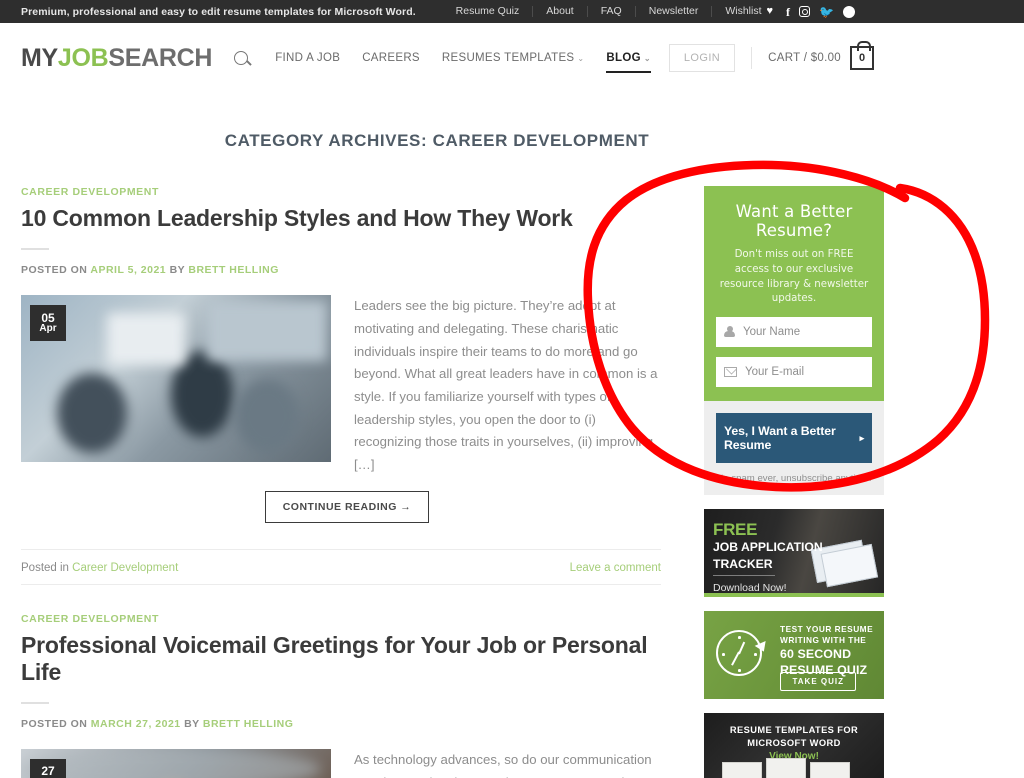 The image size is (1024, 778). What do you see at coordinates (794, 221) in the screenshot?
I see `optin-heading: Want a Better Resume?` at bounding box center [794, 221].